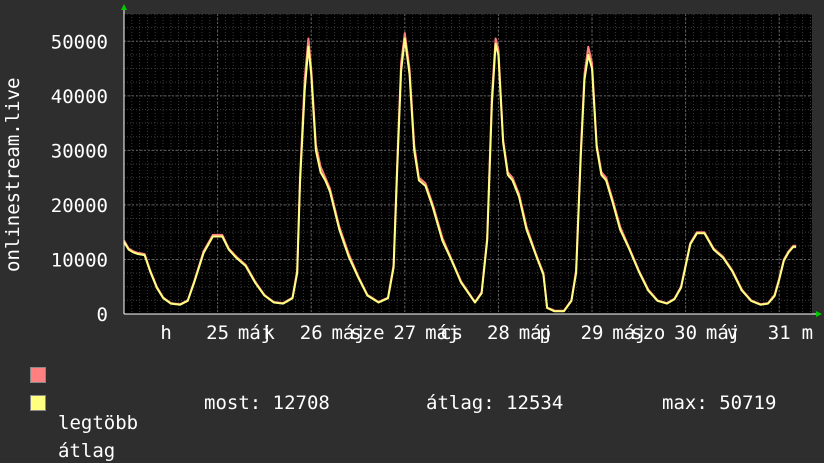  I want to click on x-tick-label: szo, so click(648, 333).